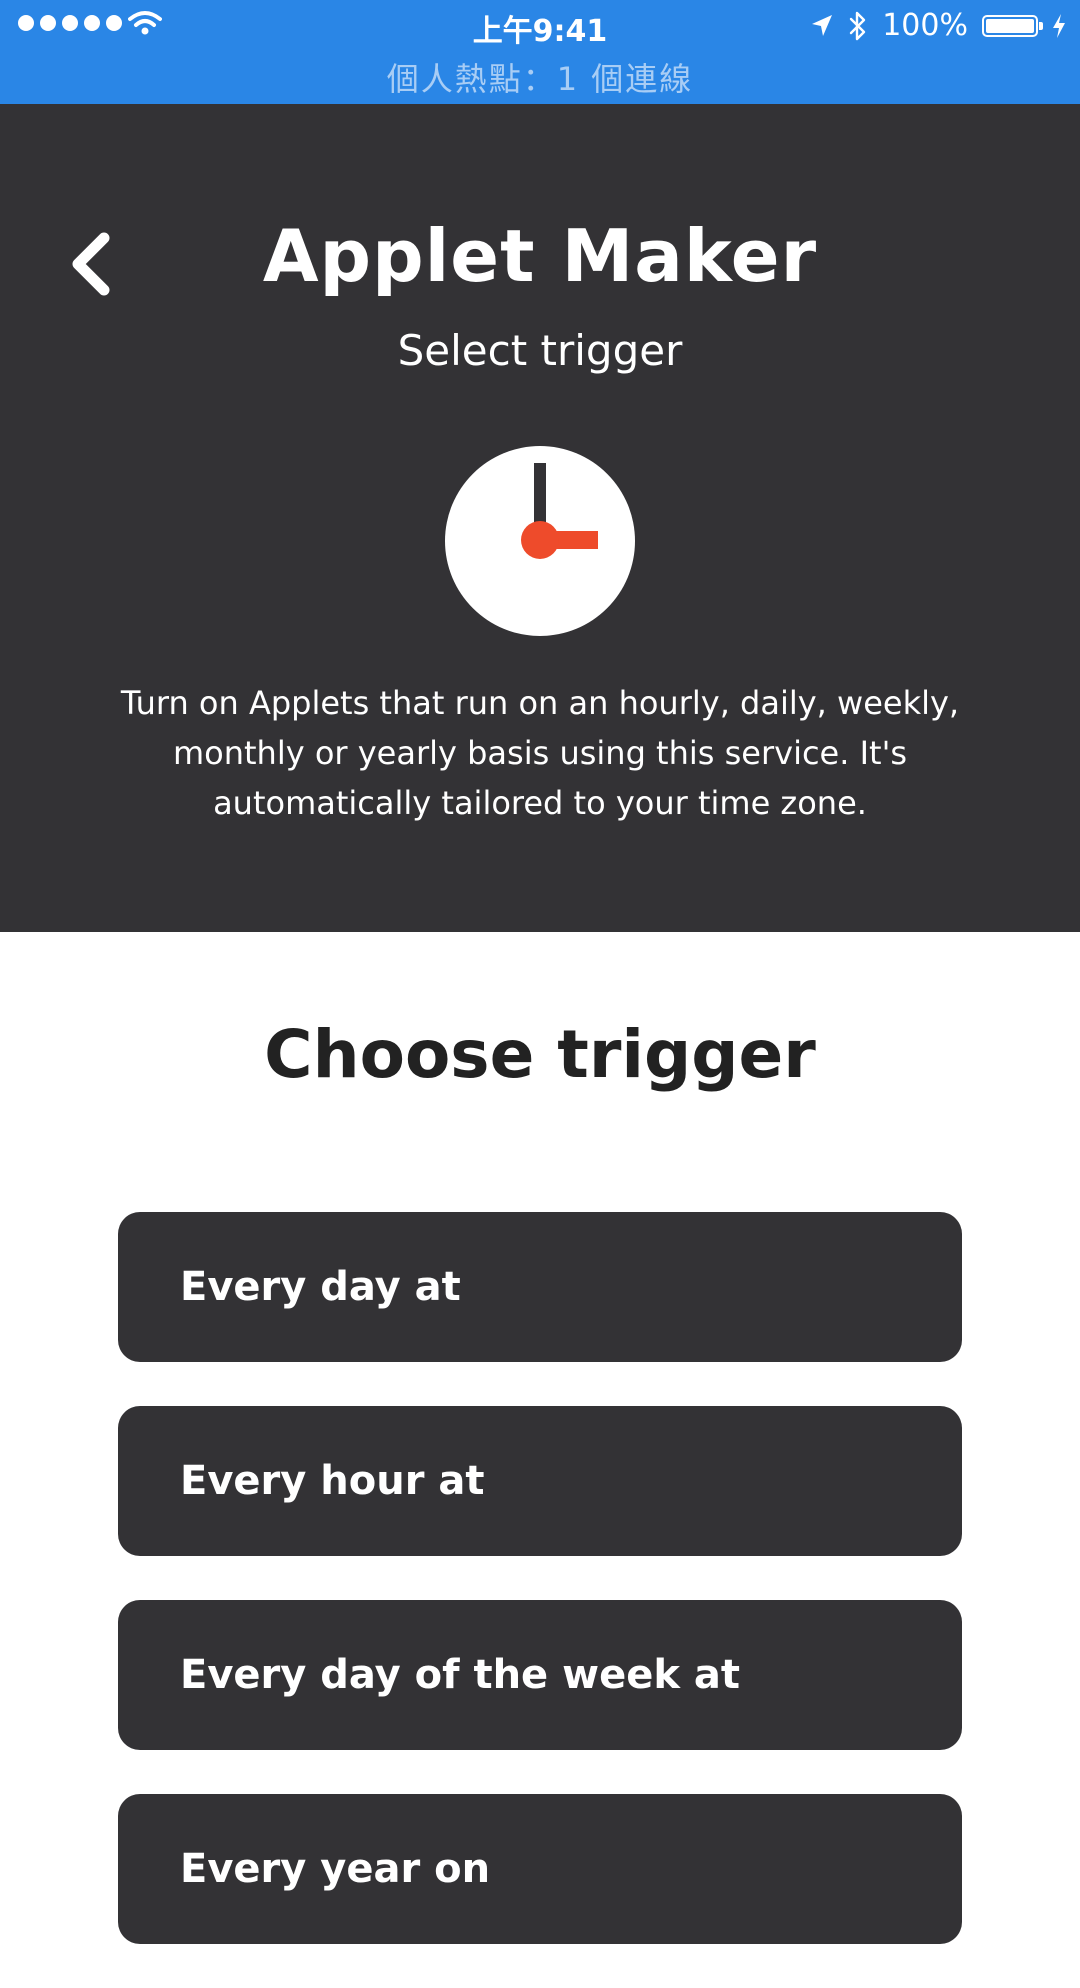  I want to click on trigger-every-hour-at: Every hour at, so click(540, 1481).